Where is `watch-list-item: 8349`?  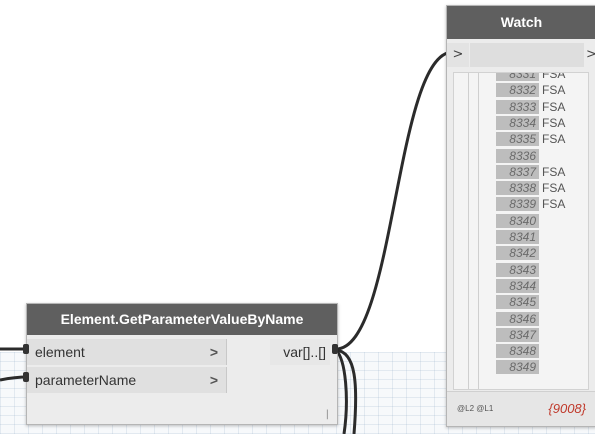
watch-list-item: 8349 is located at coordinates (519, 367).